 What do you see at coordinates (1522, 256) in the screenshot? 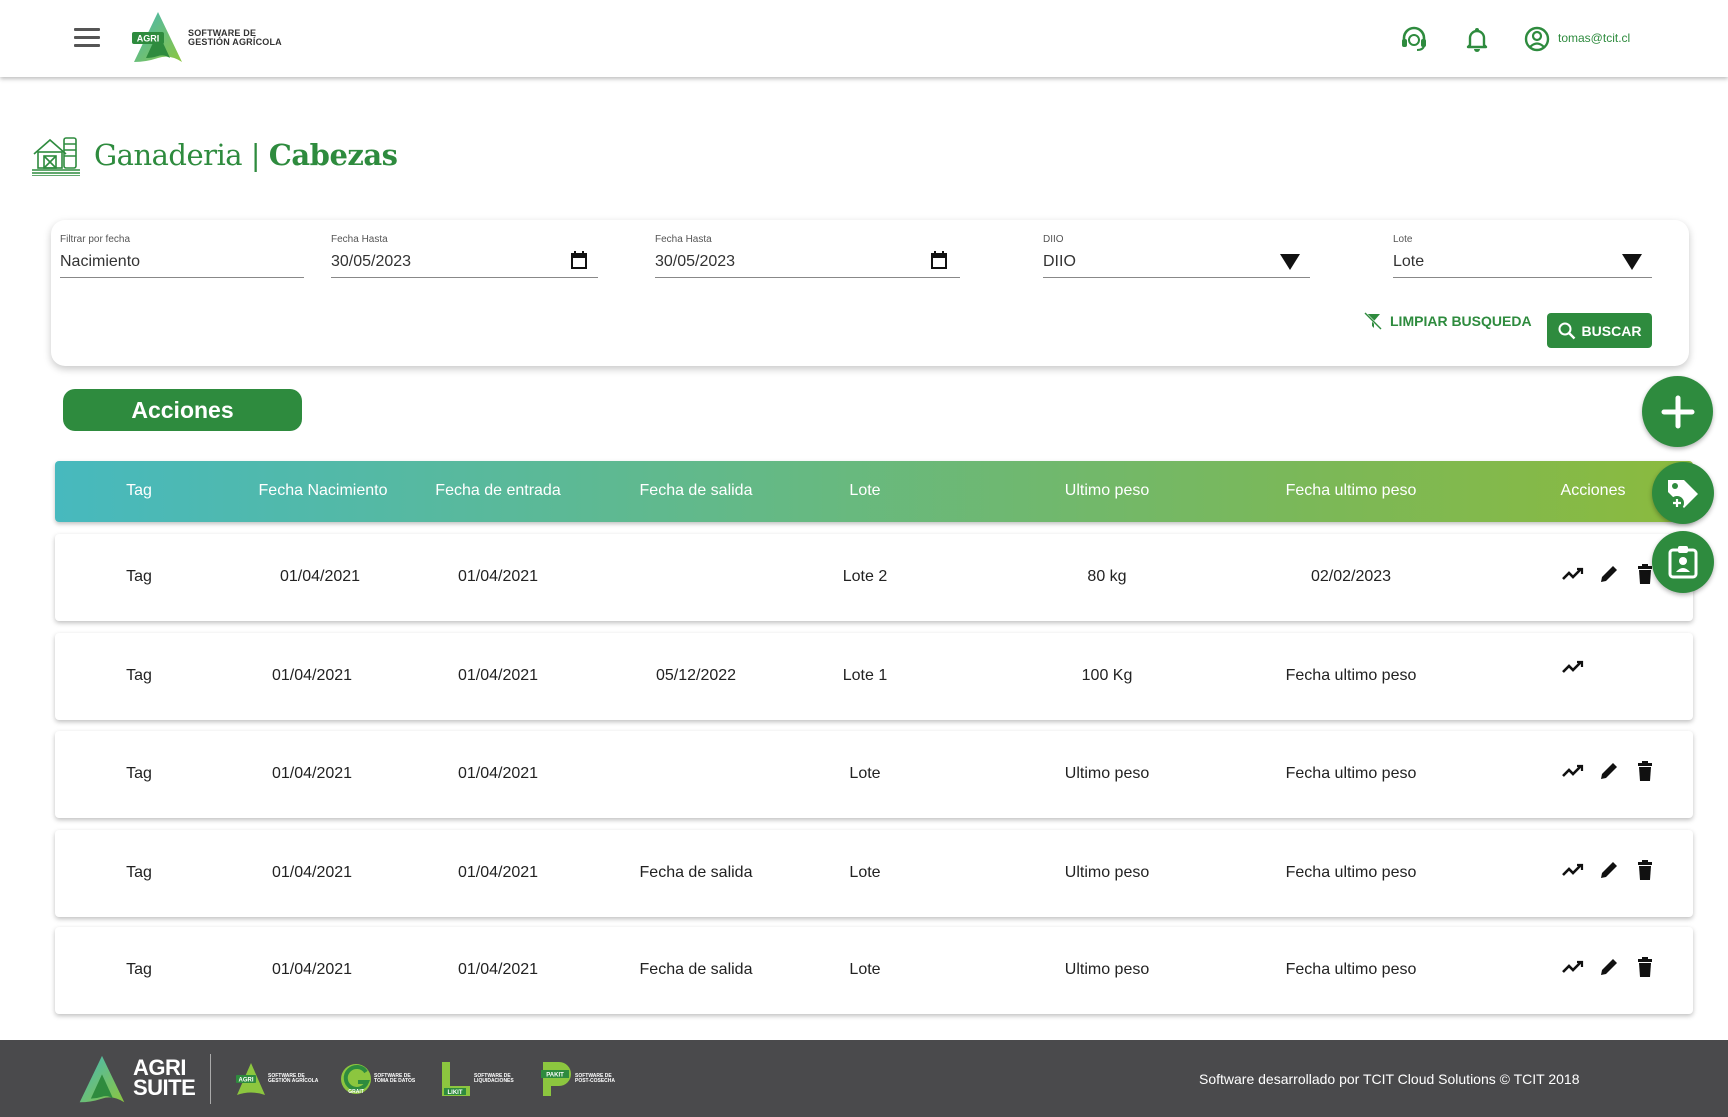
I see `lote-select: Lote Lote` at bounding box center [1522, 256].